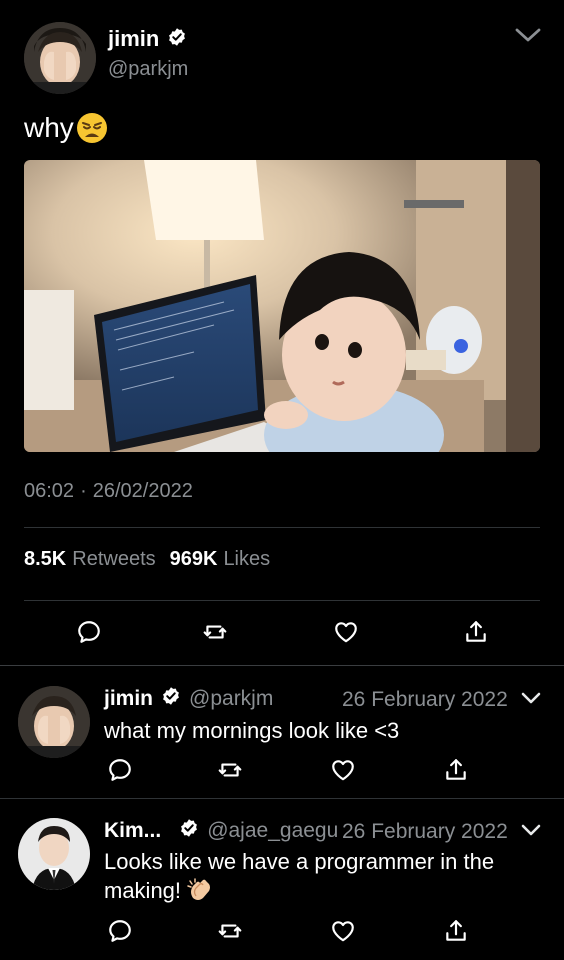 This screenshot has height=960, width=564. Describe the element at coordinates (113, 559) in the screenshot. I see `retweets-label: Retweets` at that location.